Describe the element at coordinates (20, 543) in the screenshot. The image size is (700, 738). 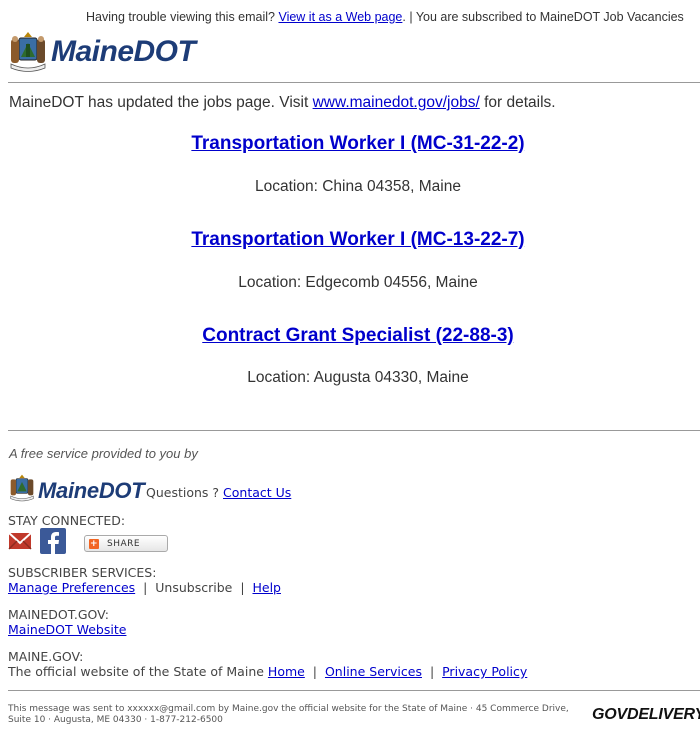
I see `email-icon` at that location.